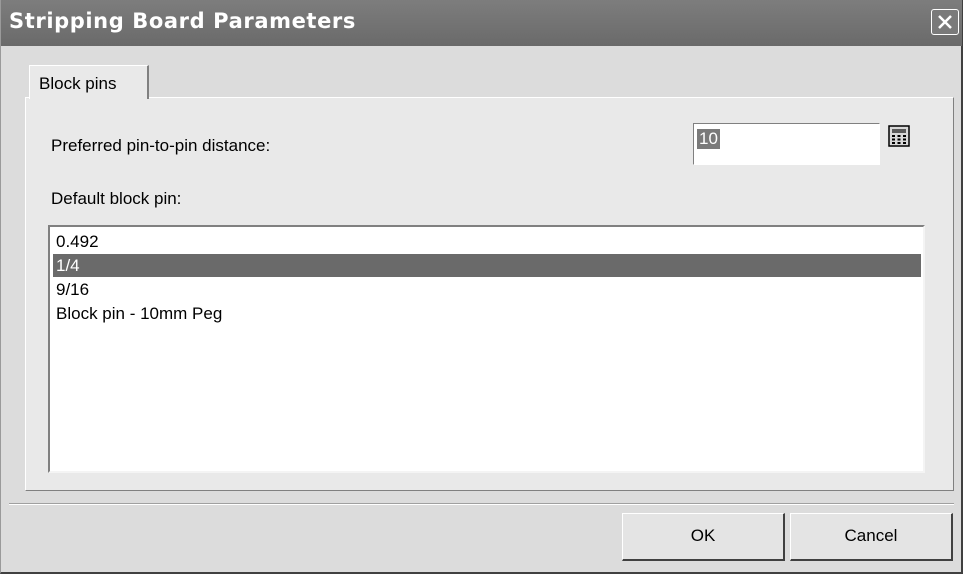  Describe the element at coordinates (182, 21) in the screenshot. I see `window-title: Stripping Board Parameters` at that location.